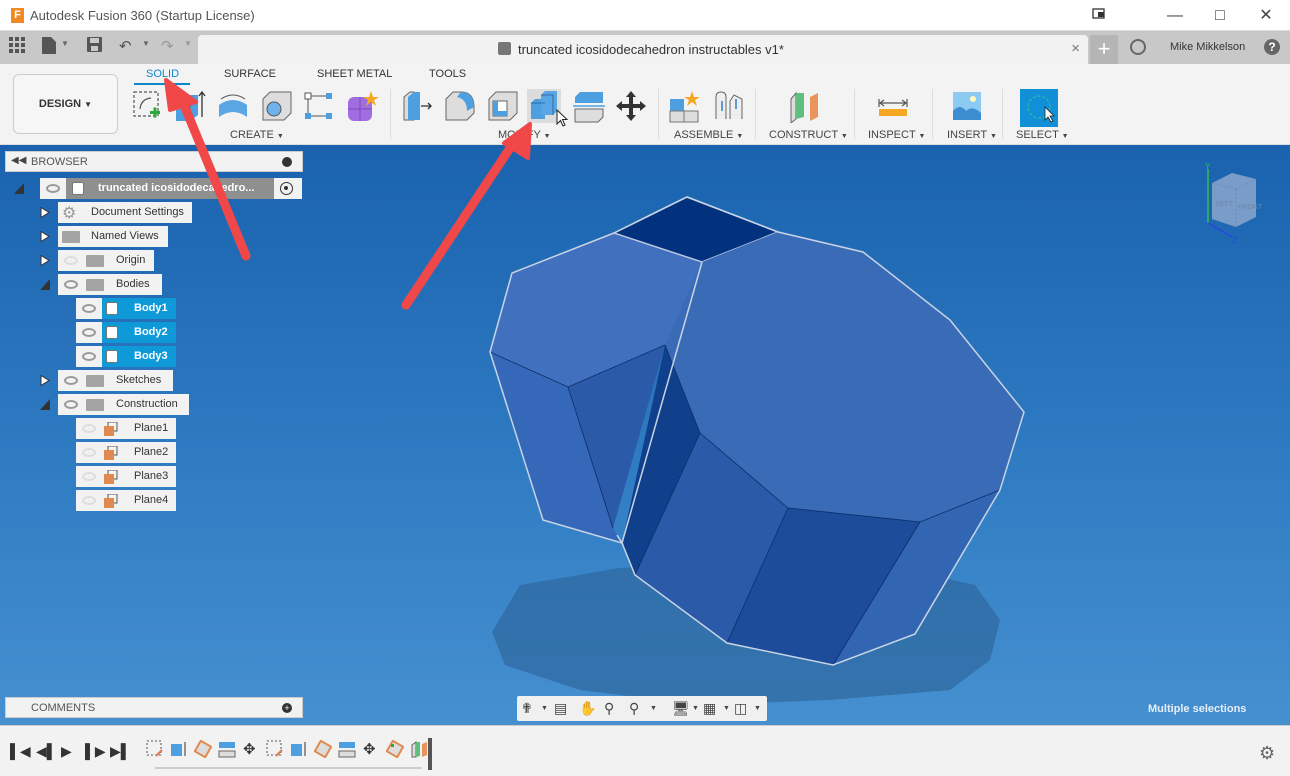 The width and height of the screenshot is (1290, 776). Describe the element at coordinates (18, 160) in the screenshot. I see `collapse-browser-icon: ◀◀` at that location.